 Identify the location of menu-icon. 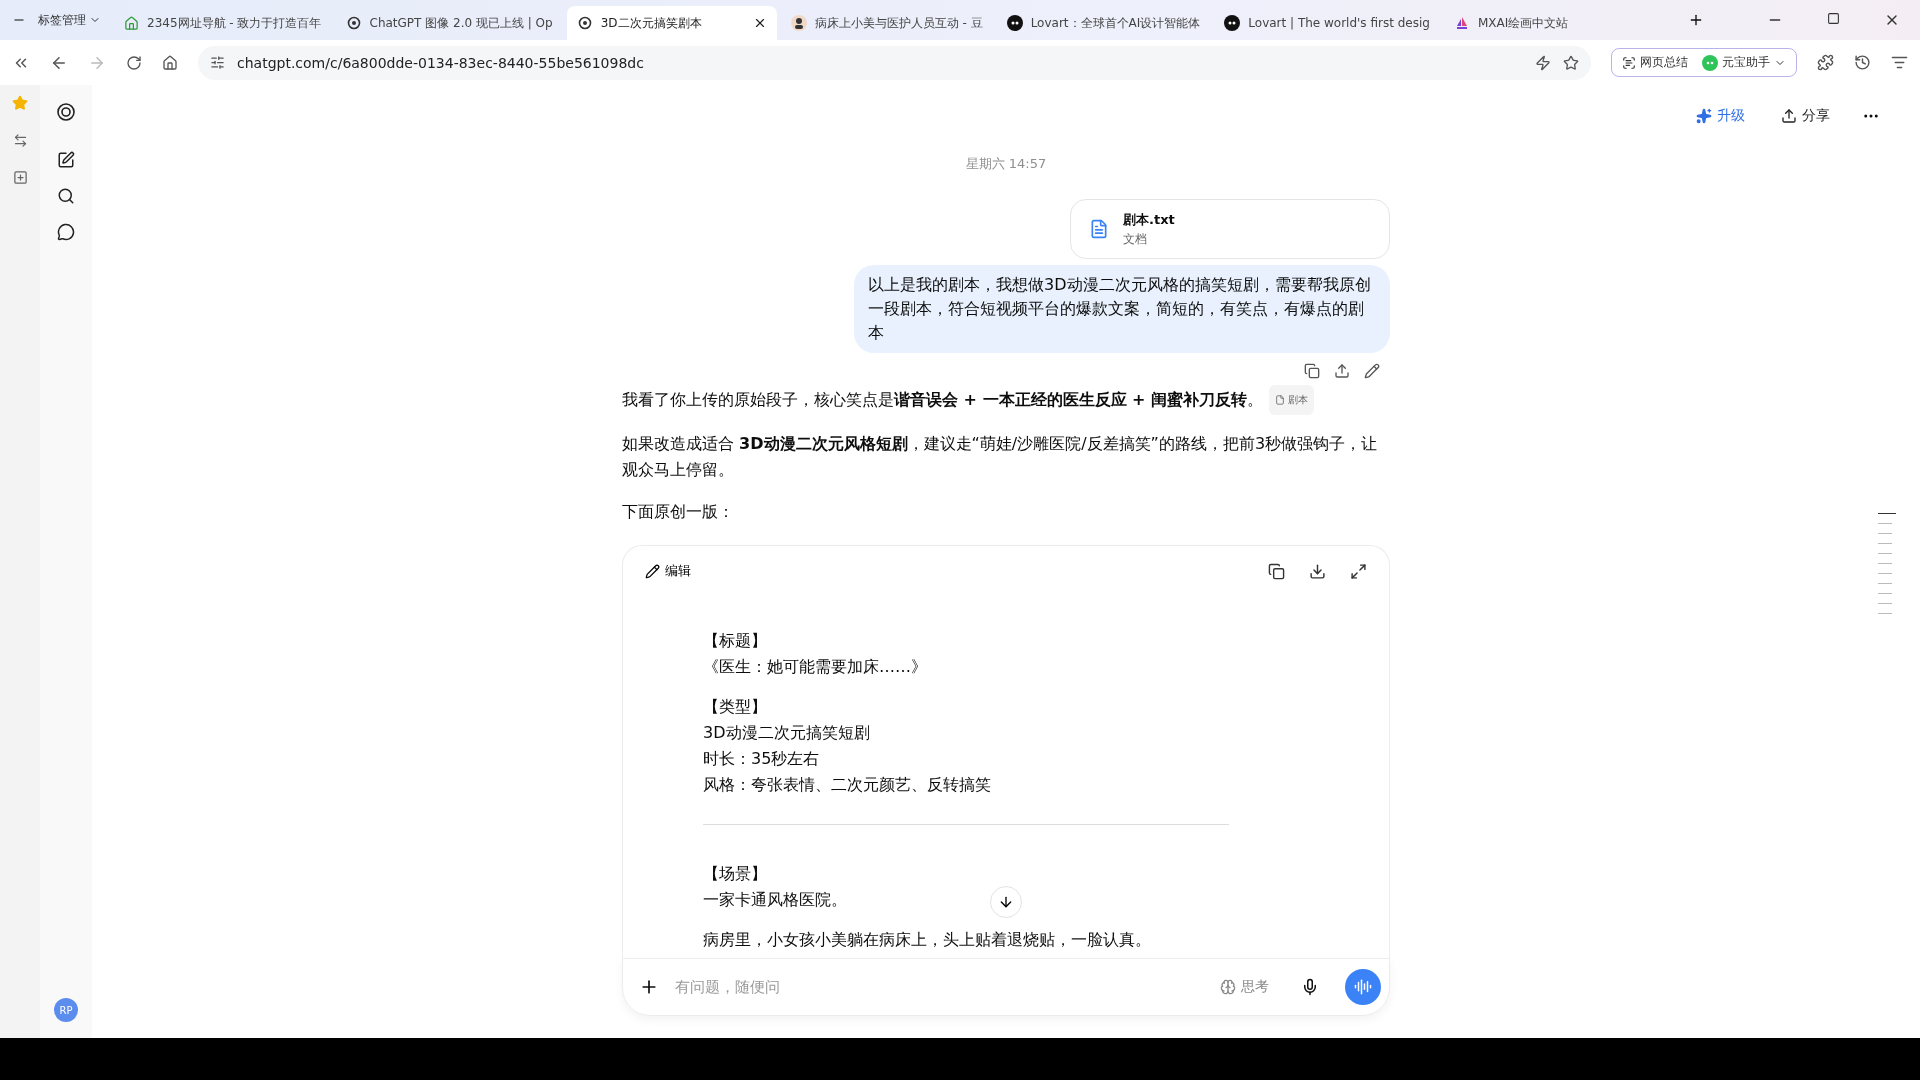
(1899, 62).